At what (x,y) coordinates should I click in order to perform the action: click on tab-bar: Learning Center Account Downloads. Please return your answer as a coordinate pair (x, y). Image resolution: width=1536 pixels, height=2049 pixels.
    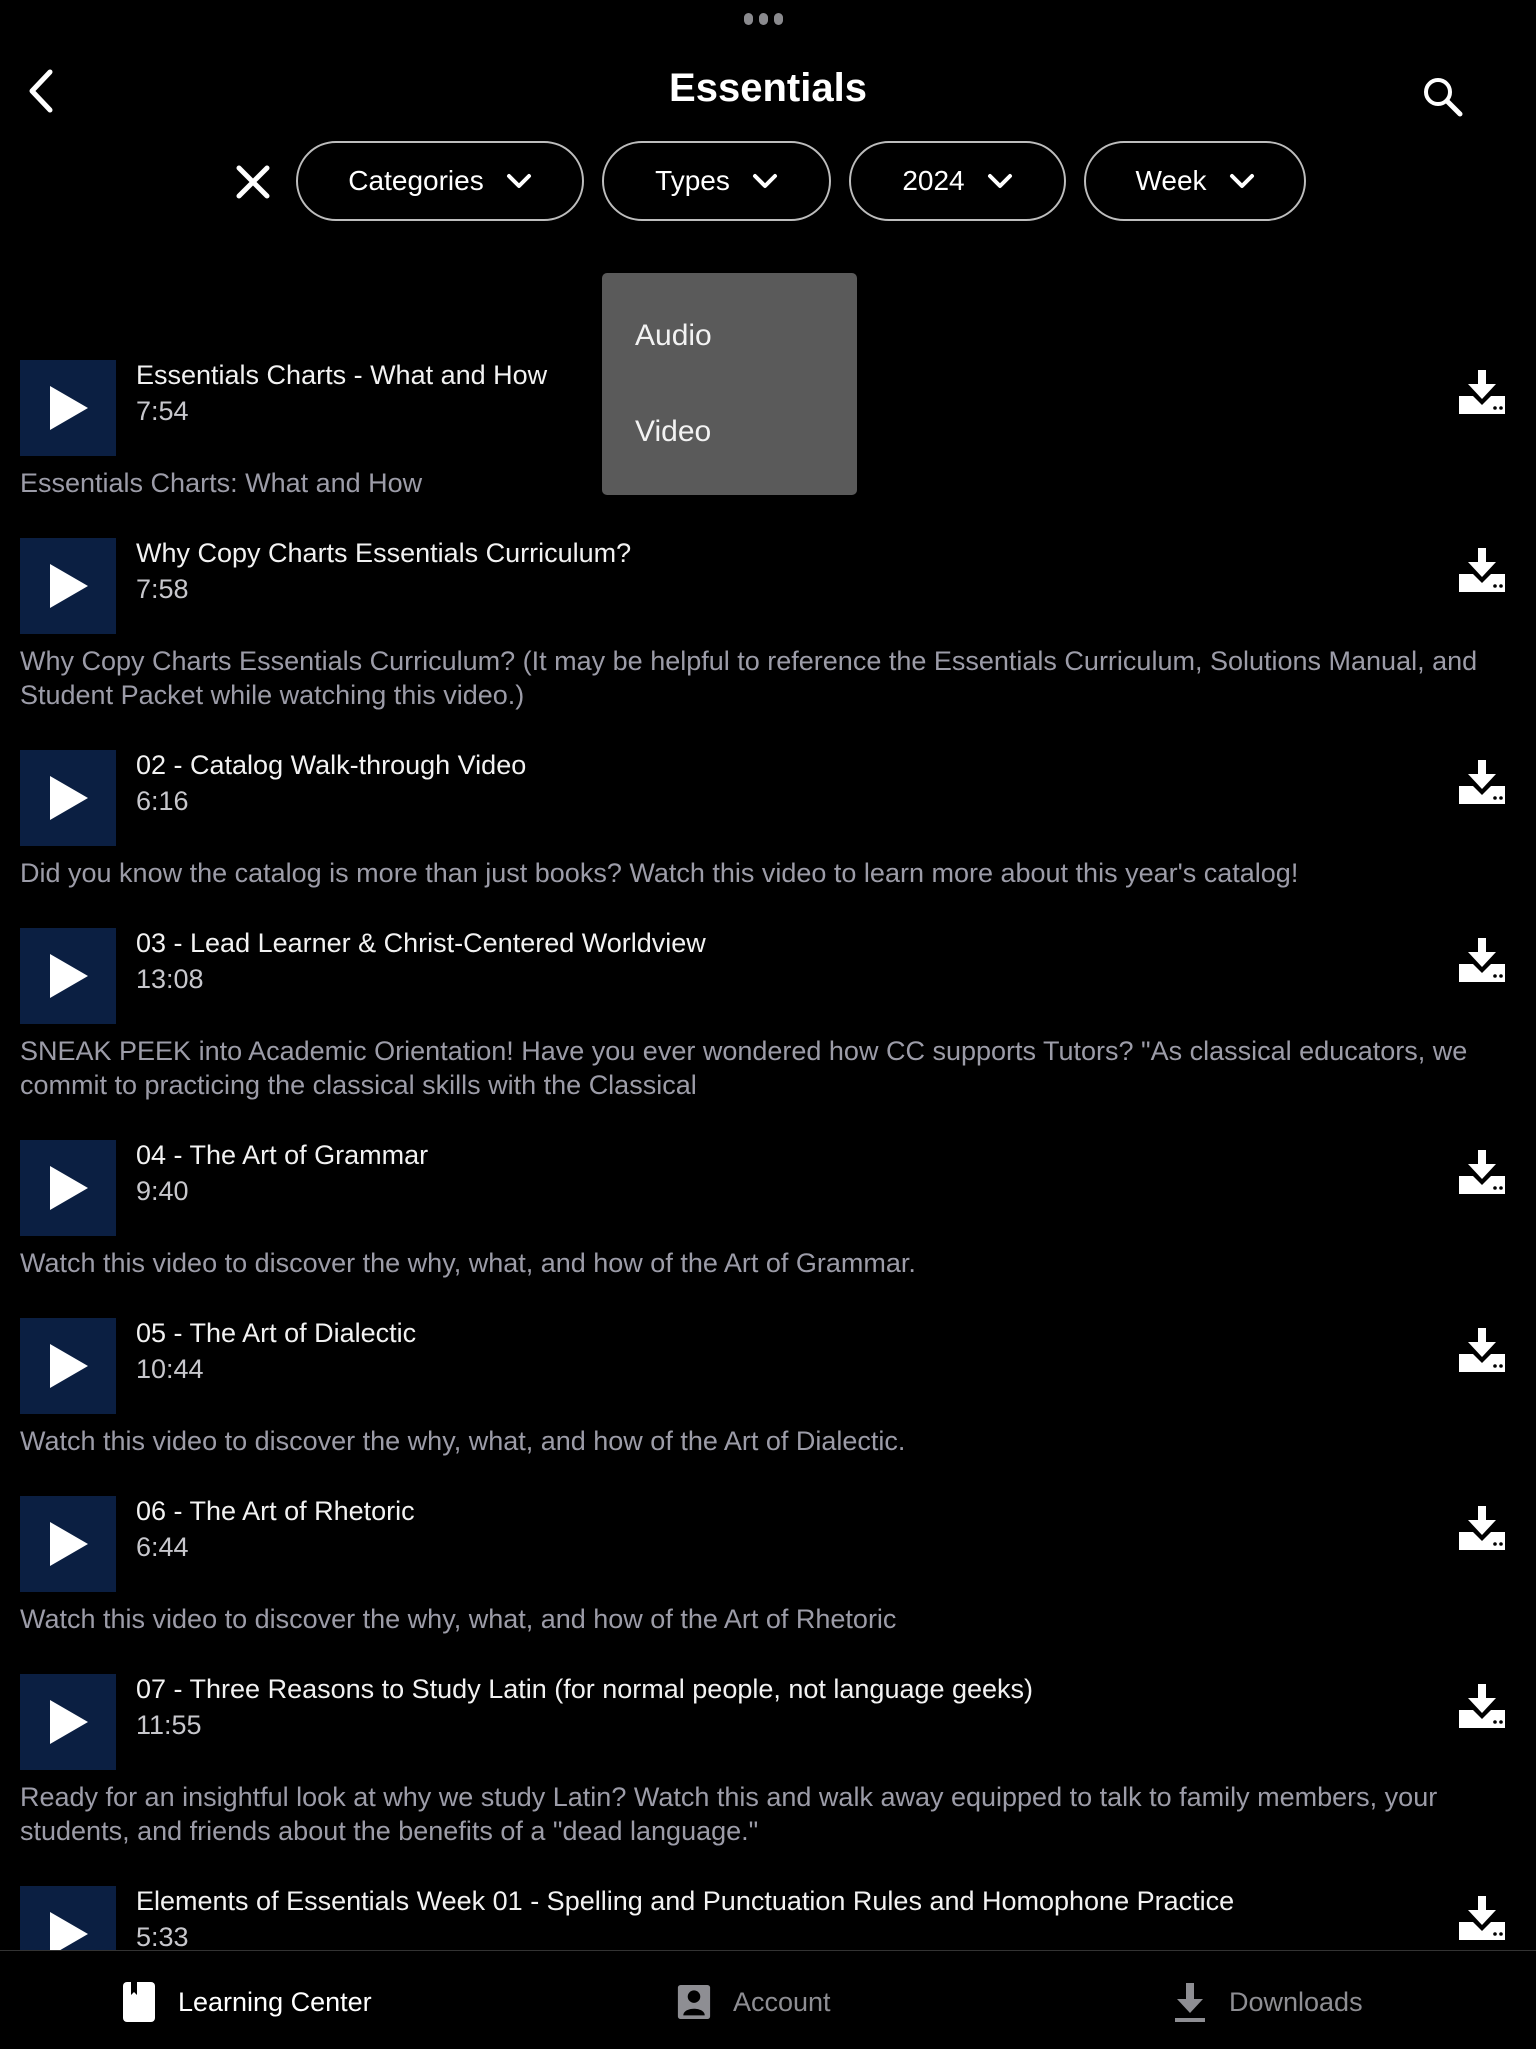
    Looking at the image, I should click on (768, 1999).